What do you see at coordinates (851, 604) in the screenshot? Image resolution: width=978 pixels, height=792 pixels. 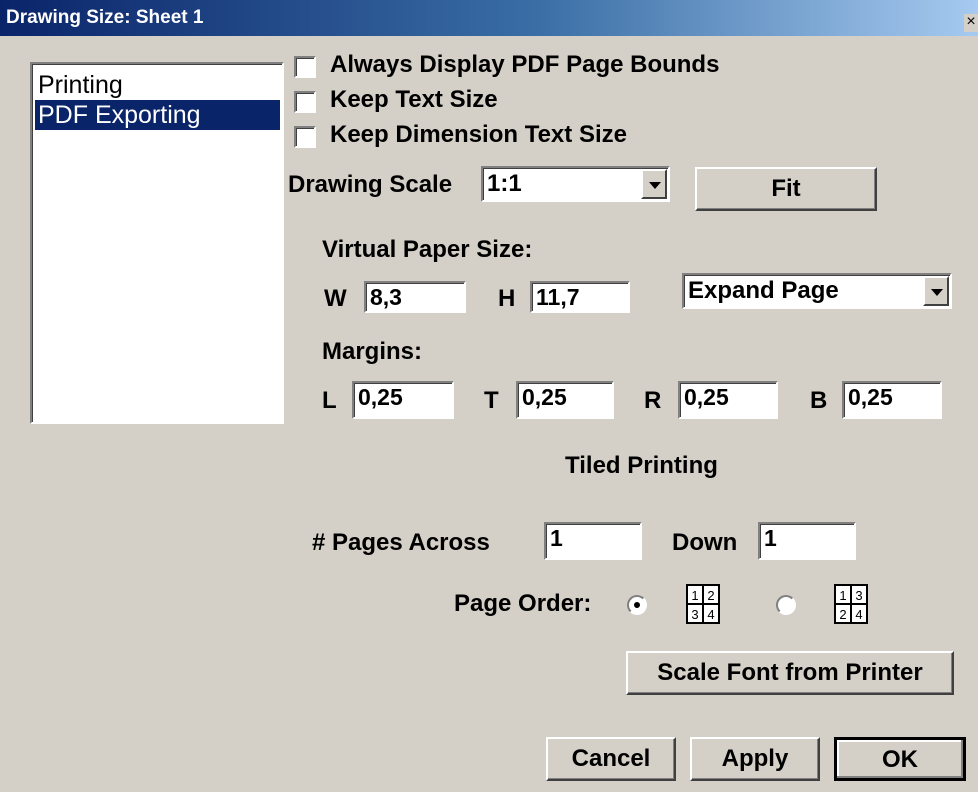 I see `page-order-down-icon: 1 3 2 4` at bounding box center [851, 604].